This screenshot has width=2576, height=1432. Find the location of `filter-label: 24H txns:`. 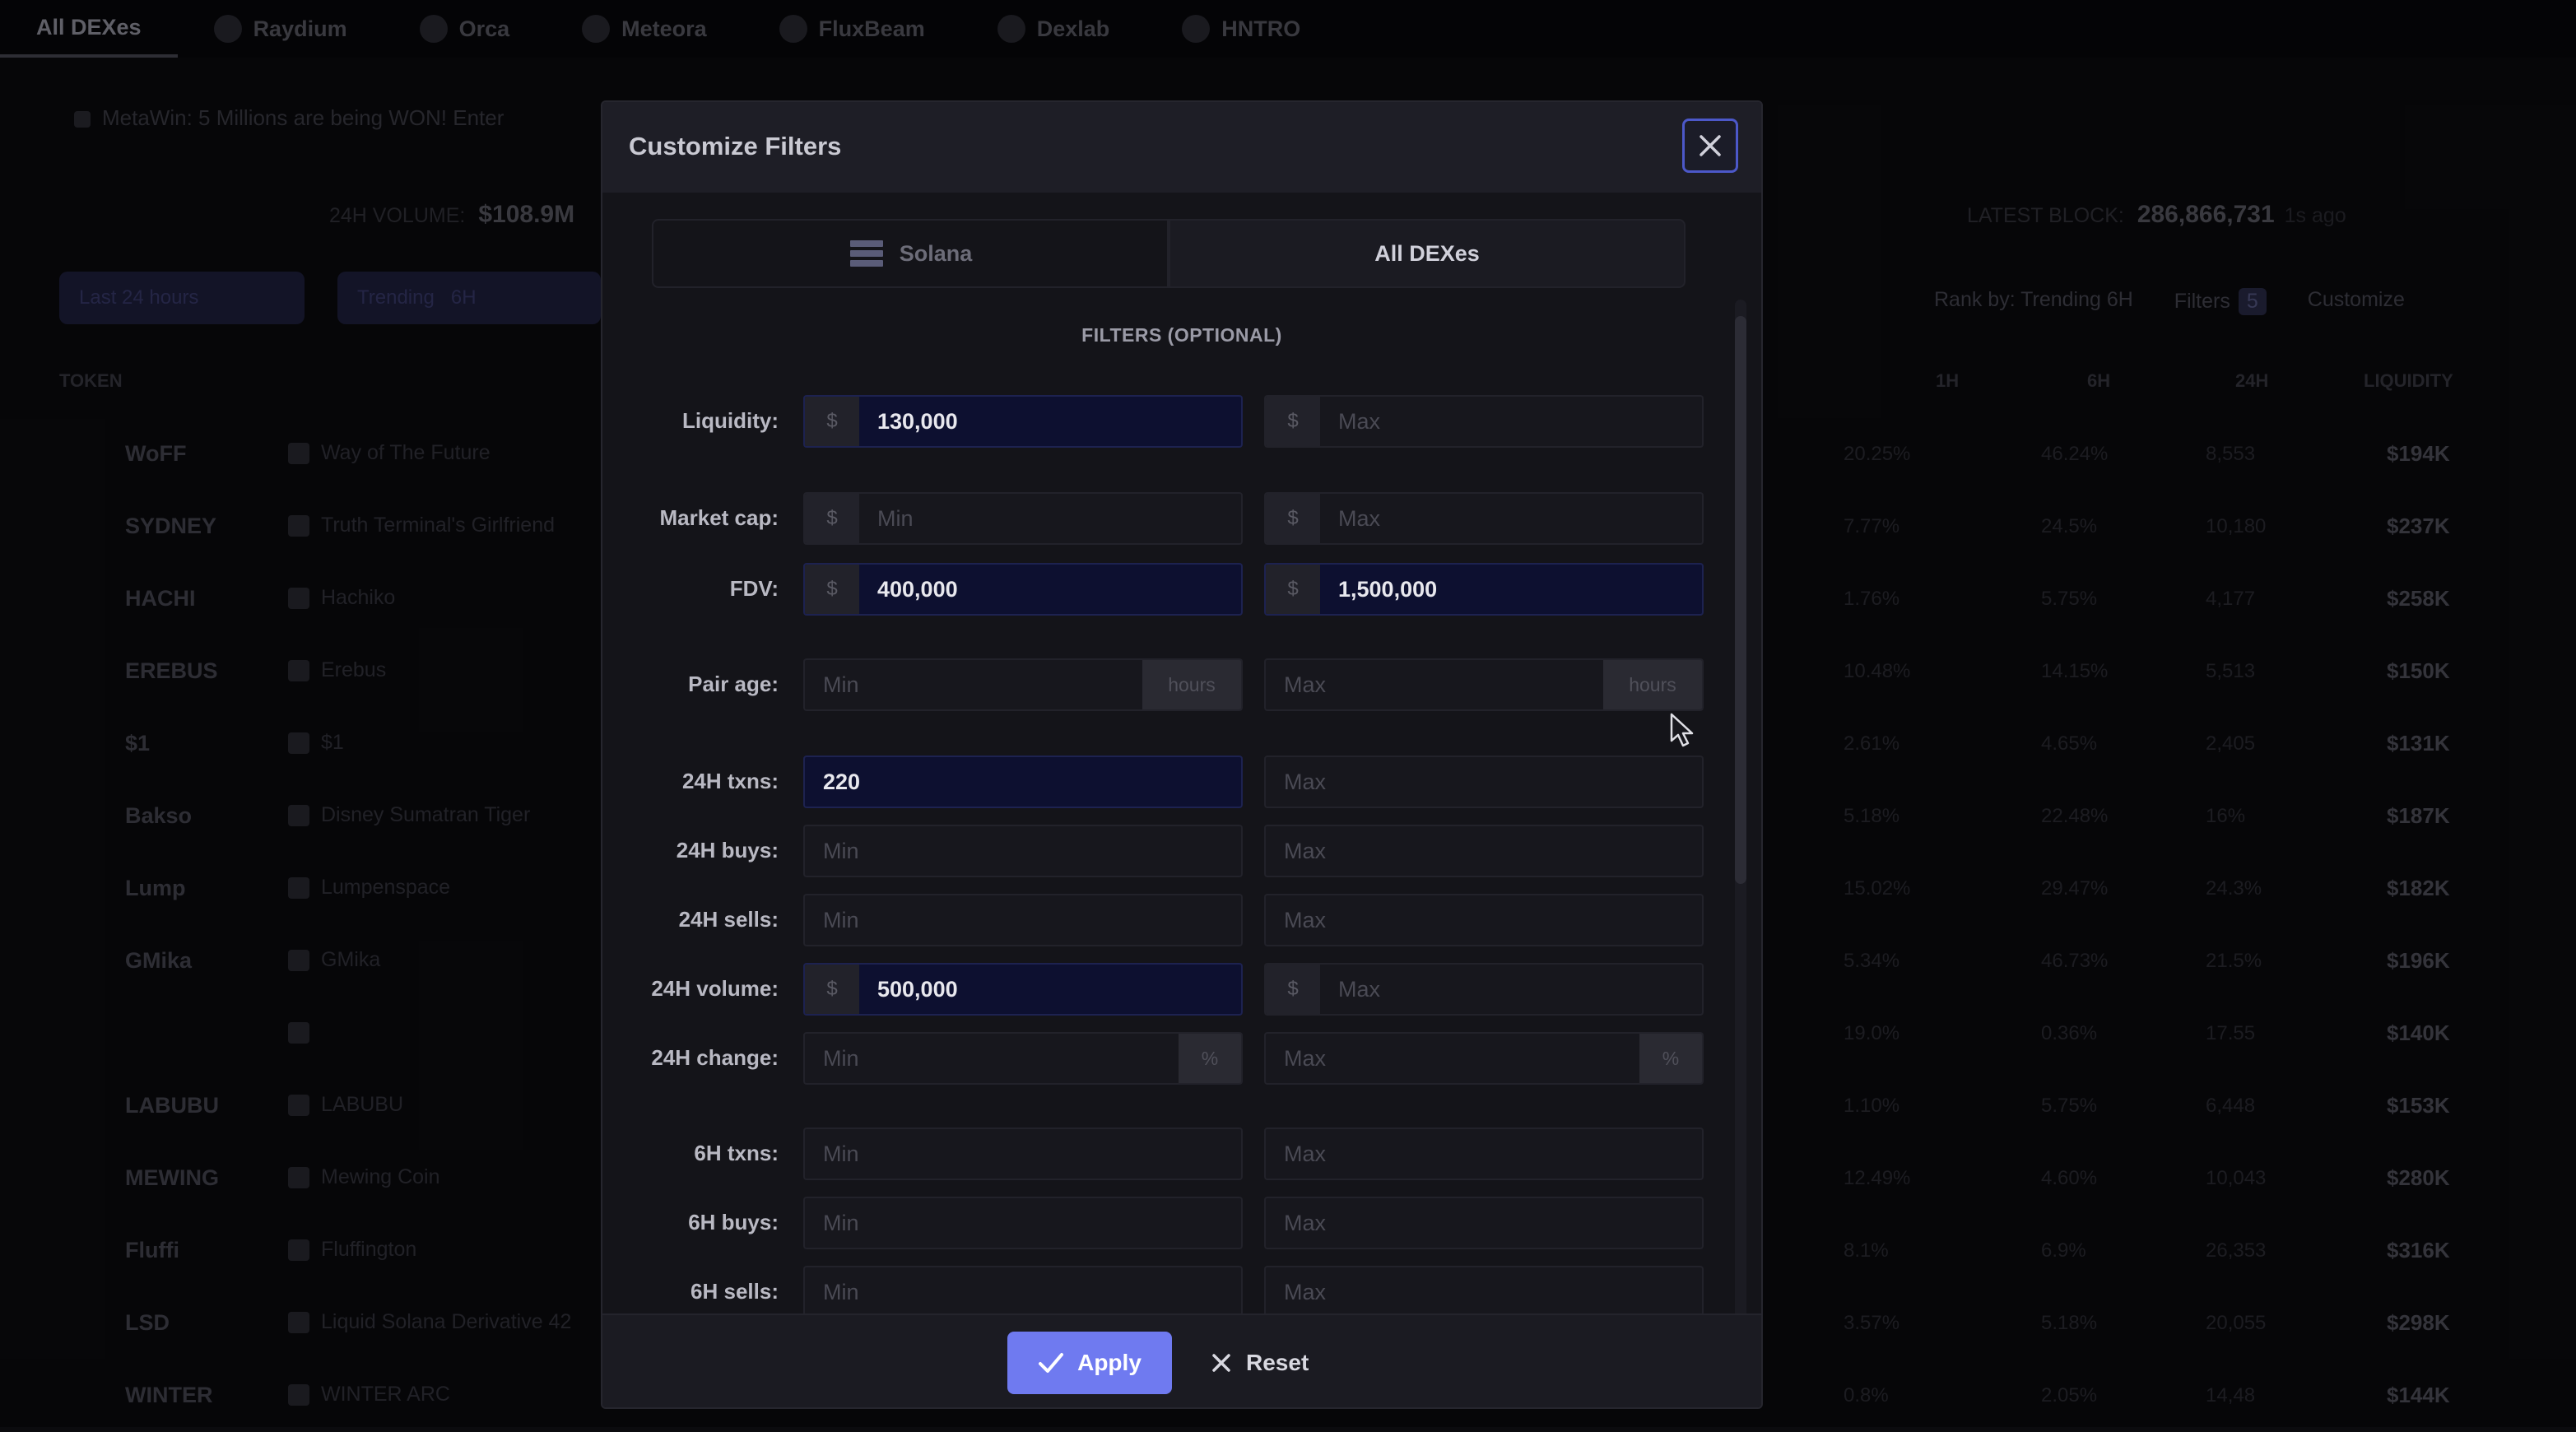

filter-label: 24H txns: is located at coordinates (730, 781).